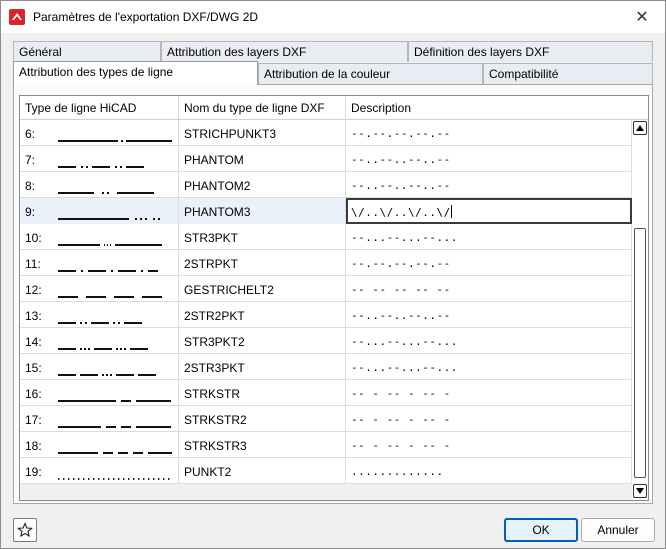 The width and height of the screenshot is (666, 549). What do you see at coordinates (489, 289) in the screenshot?
I see `description-cell: -- -- -- -- --` at bounding box center [489, 289].